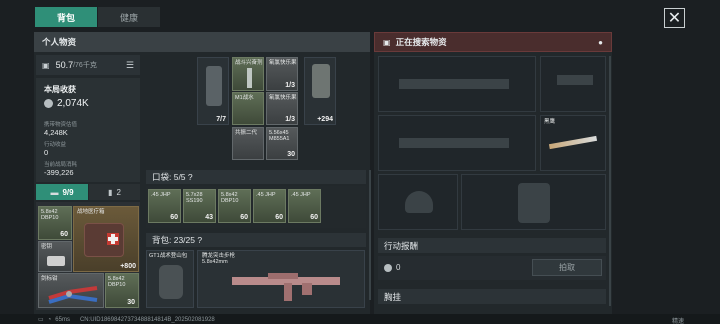 This screenshot has height=324, width=720. Describe the element at coordinates (61, 125) in the screenshot. I see `stat-label: 携带物资估值` at that location.